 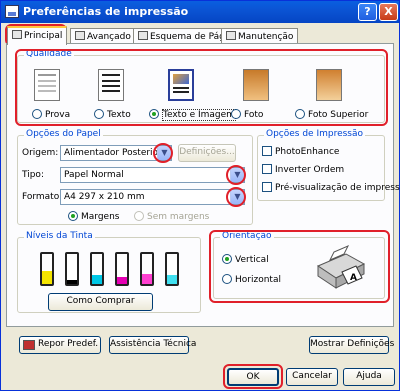 I want to click on help-button: Ajuda, so click(x=369, y=377).